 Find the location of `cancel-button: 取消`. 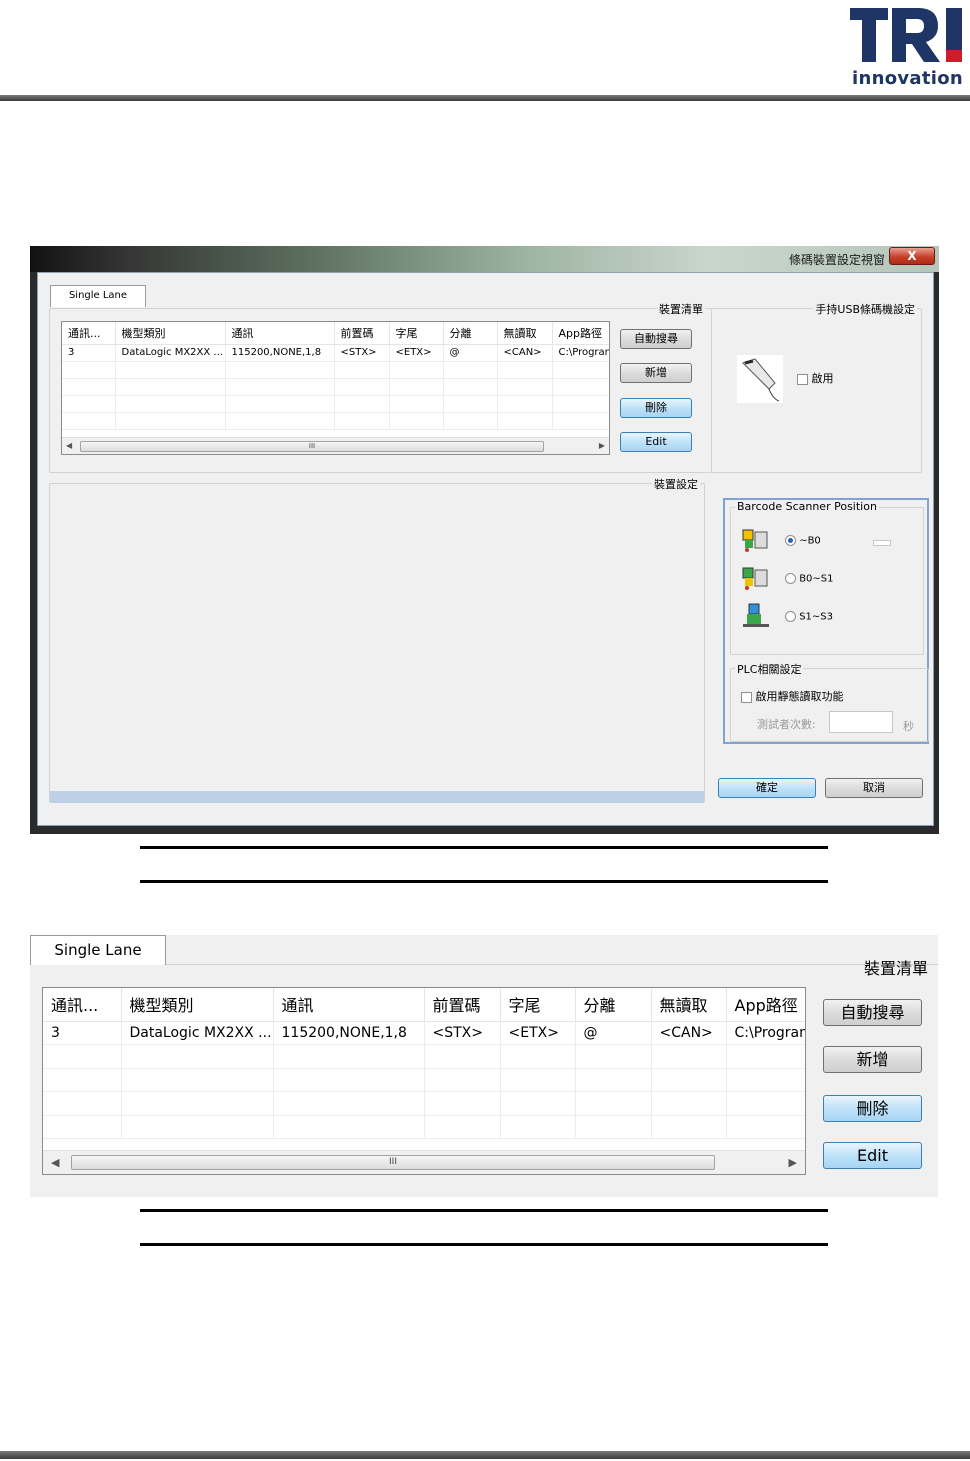

cancel-button: 取消 is located at coordinates (874, 788).